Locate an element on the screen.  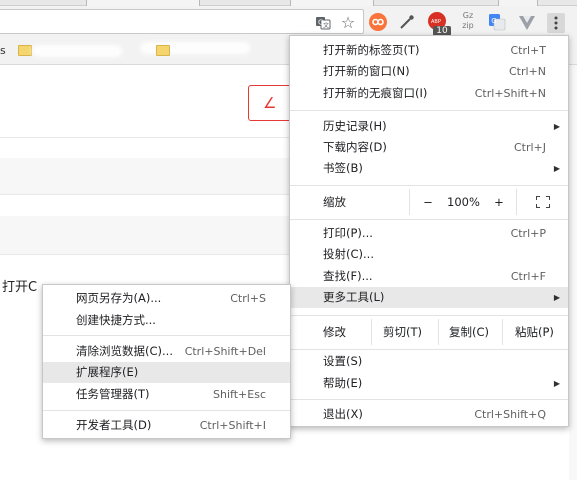
bookmark-label: s is located at coordinates (3, 50).